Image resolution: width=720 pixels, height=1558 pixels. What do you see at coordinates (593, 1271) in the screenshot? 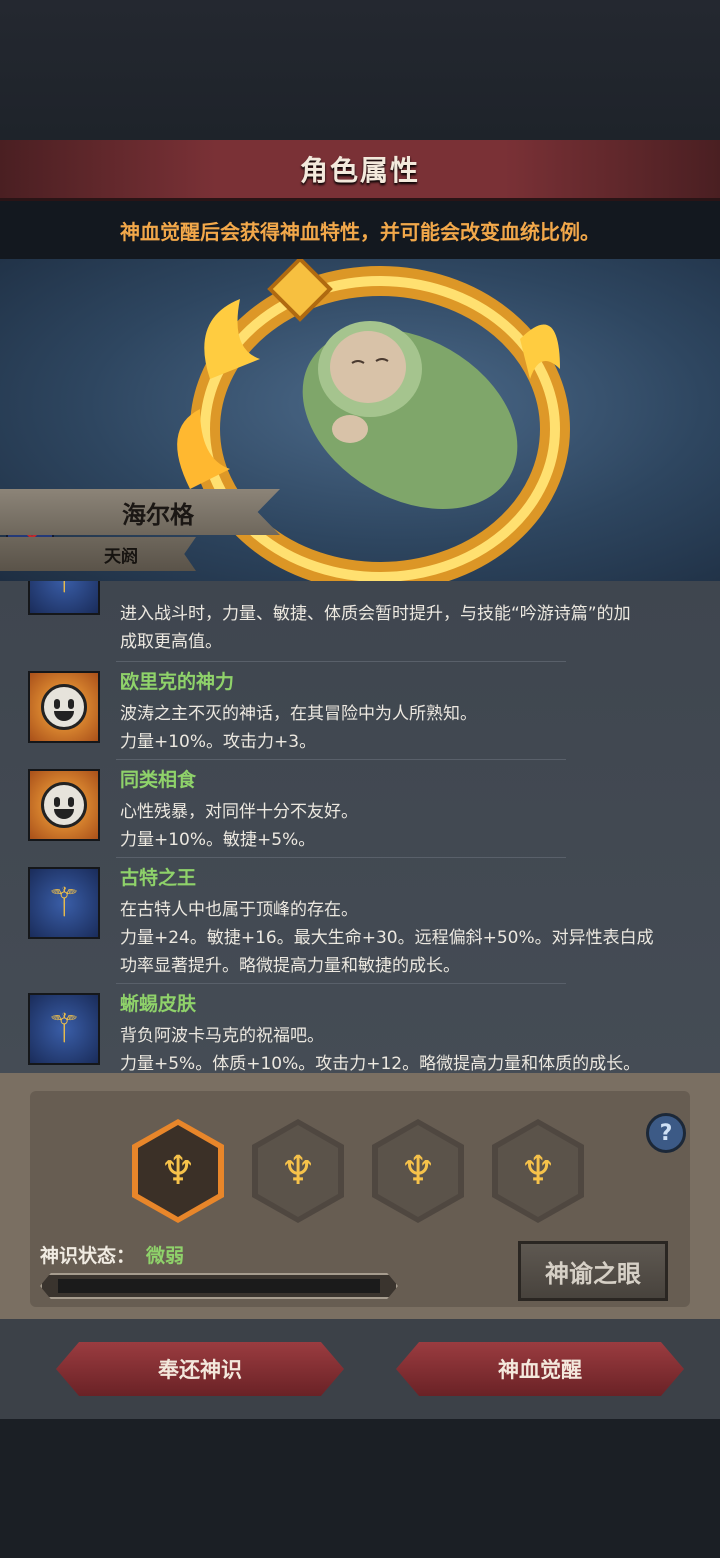
I see `oracle-eye-button: 神谕之眼` at bounding box center [593, 1271].